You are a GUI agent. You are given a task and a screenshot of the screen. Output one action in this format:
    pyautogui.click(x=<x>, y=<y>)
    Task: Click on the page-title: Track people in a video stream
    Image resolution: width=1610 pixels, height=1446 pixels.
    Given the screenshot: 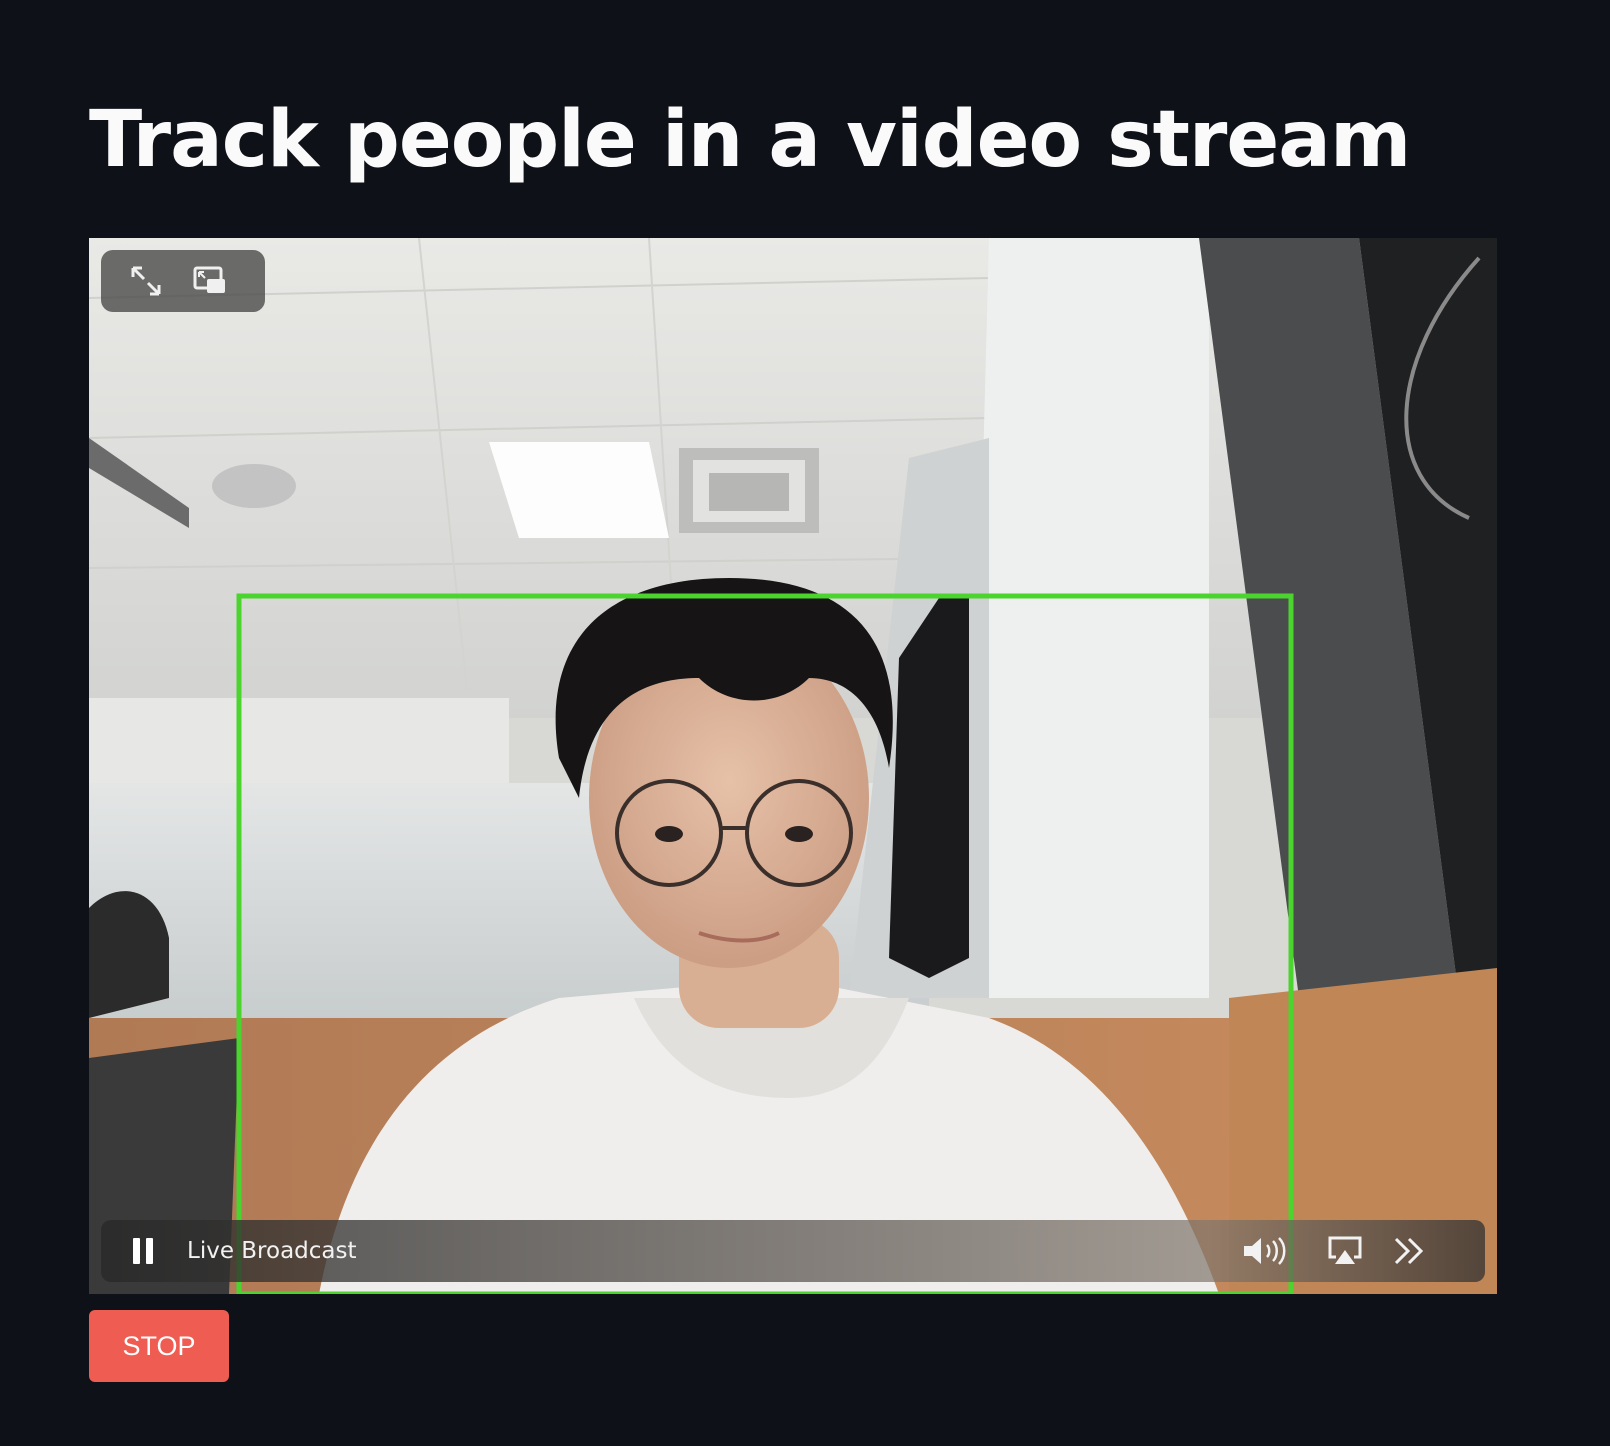 What is the action you would take?
    pyautogui.click(x=750, y=140)
    